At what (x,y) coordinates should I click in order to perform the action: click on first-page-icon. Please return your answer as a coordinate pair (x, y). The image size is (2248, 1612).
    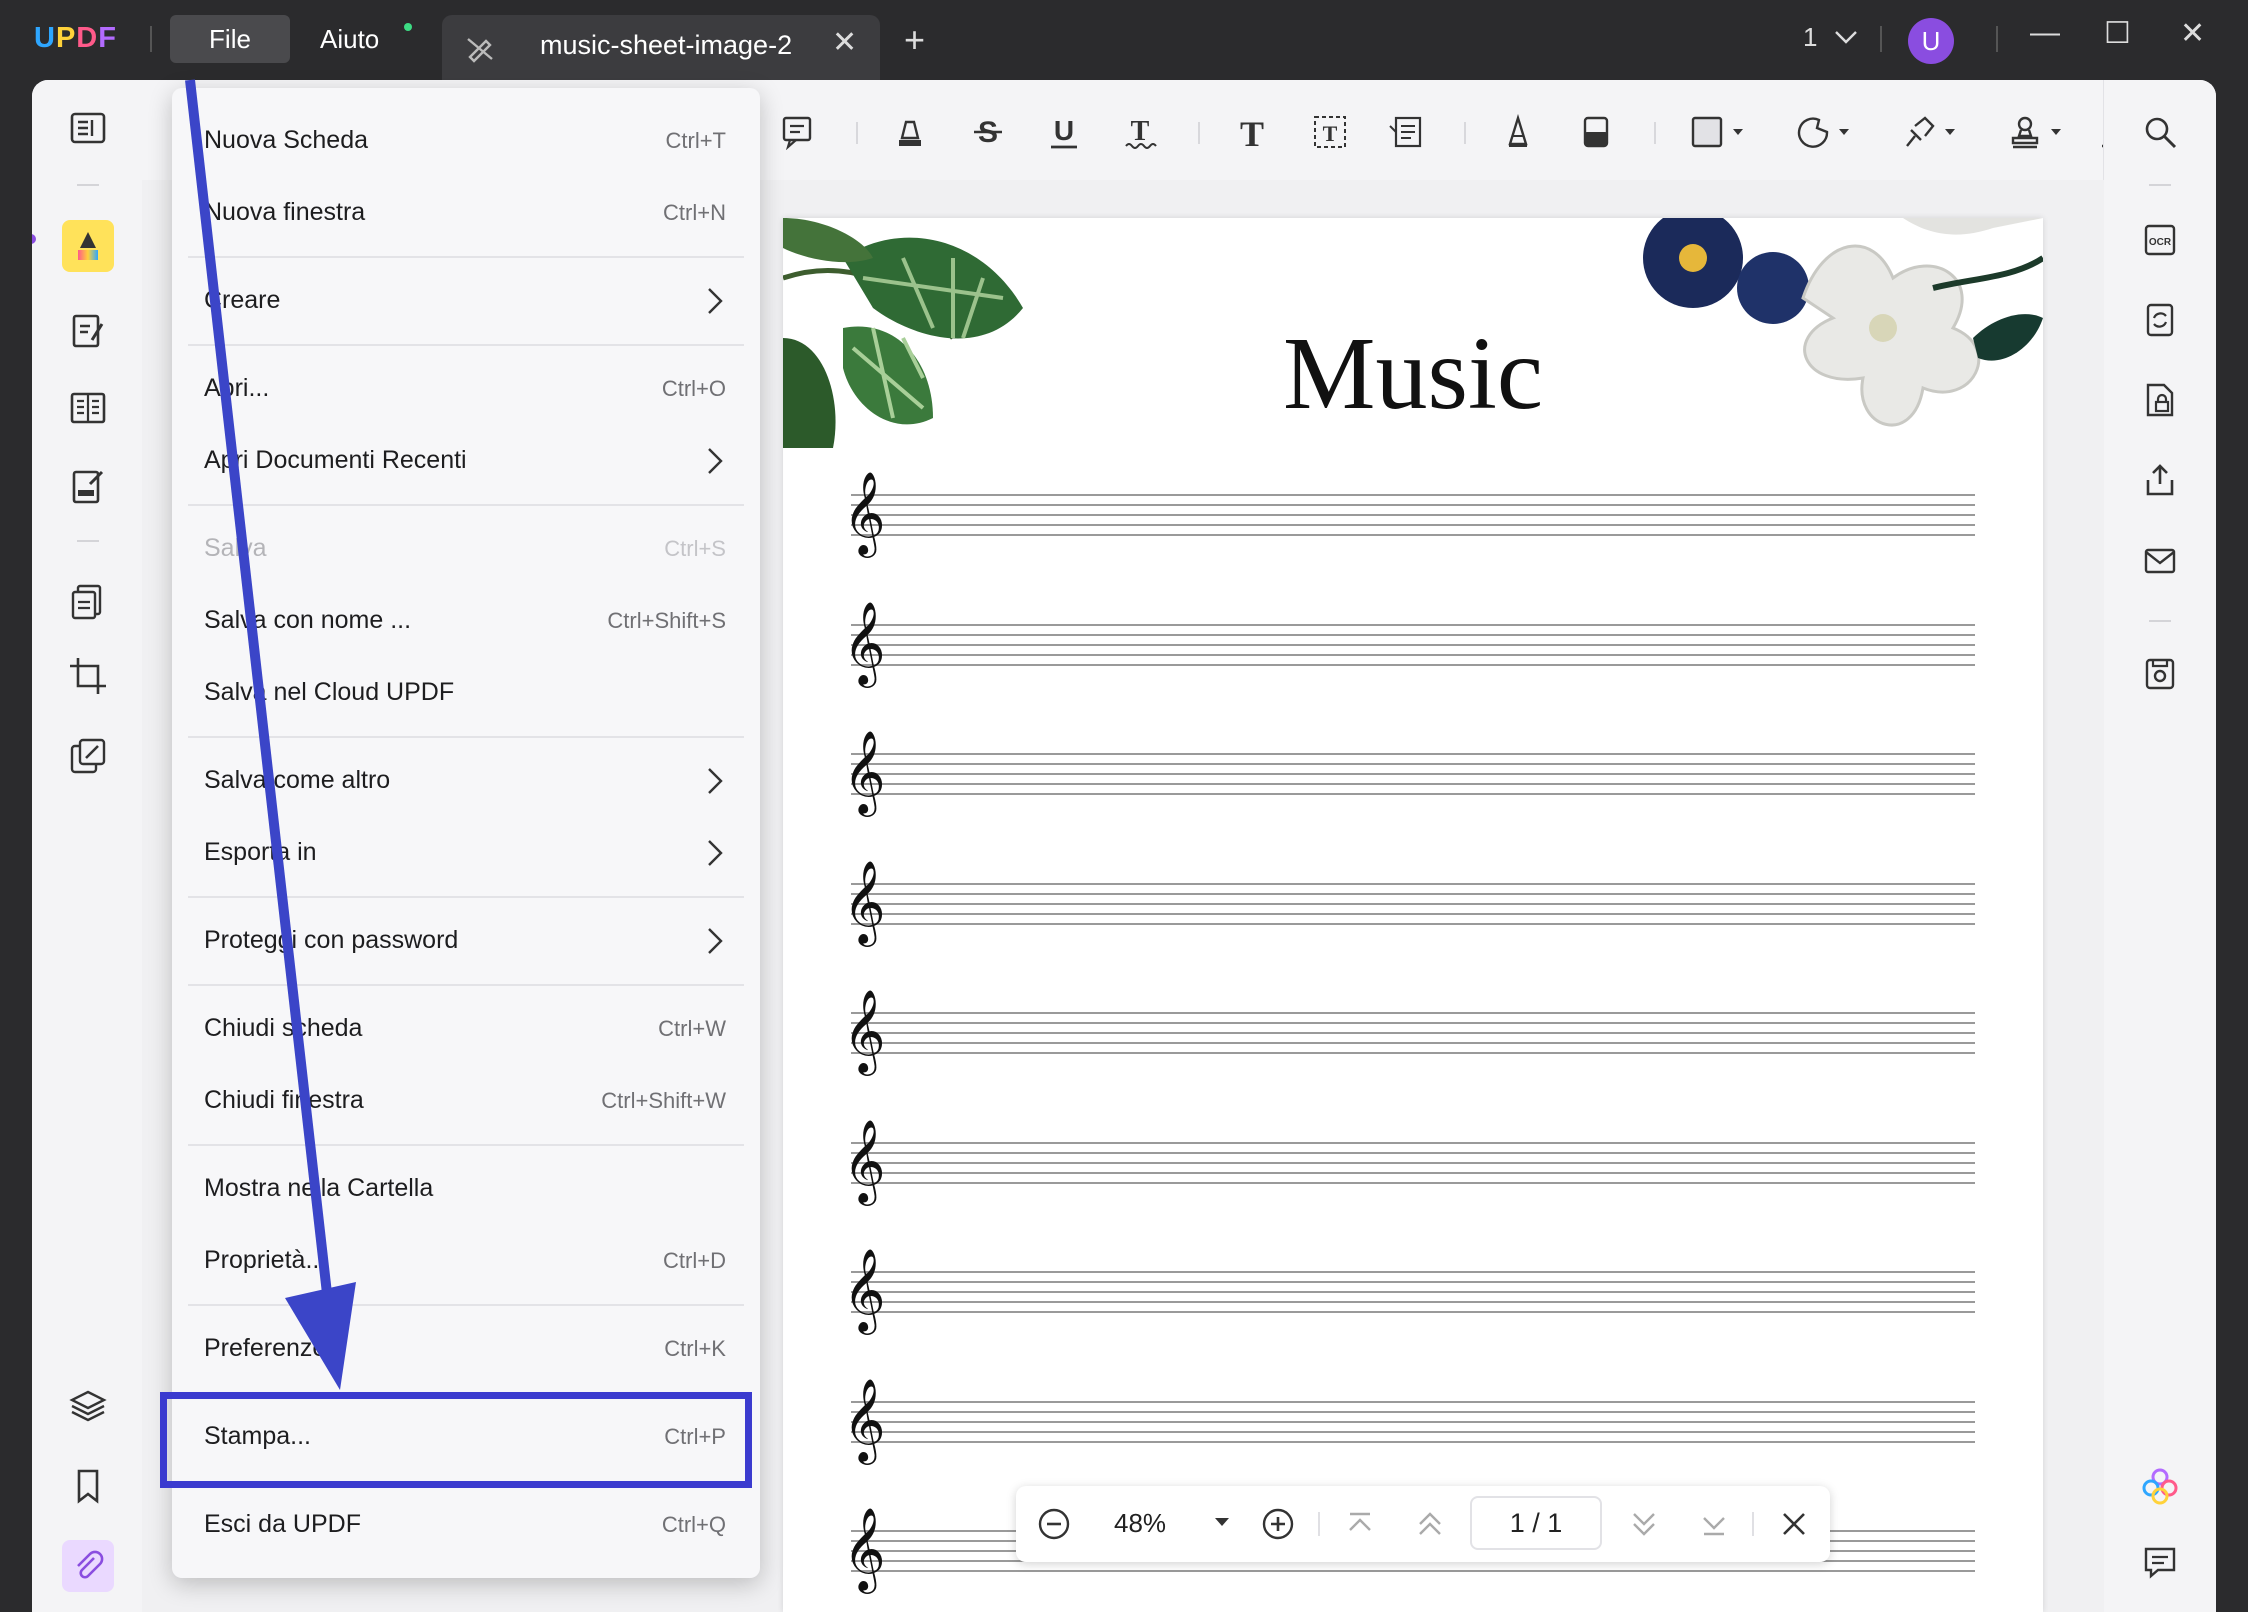
    Looking at the image, I should click on (1360, 1524).